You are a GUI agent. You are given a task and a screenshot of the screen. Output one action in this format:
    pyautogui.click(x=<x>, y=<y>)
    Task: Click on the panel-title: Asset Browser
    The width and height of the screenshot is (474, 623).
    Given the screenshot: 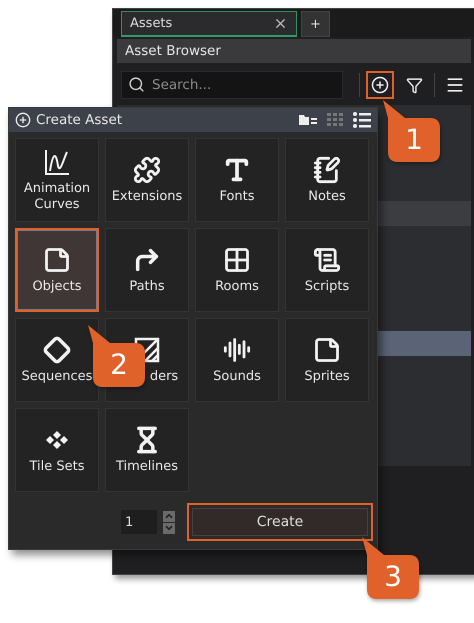 What is the action you would take?
    pyautogui.click(x=294, y=51)
    